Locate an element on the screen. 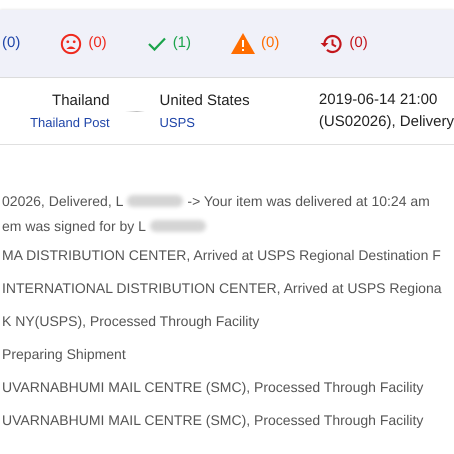  event-text: INTERNATIONAL DISTRIBUTION CENTER, Arrived at USPS Regiona is located at coordinates (222, 288).